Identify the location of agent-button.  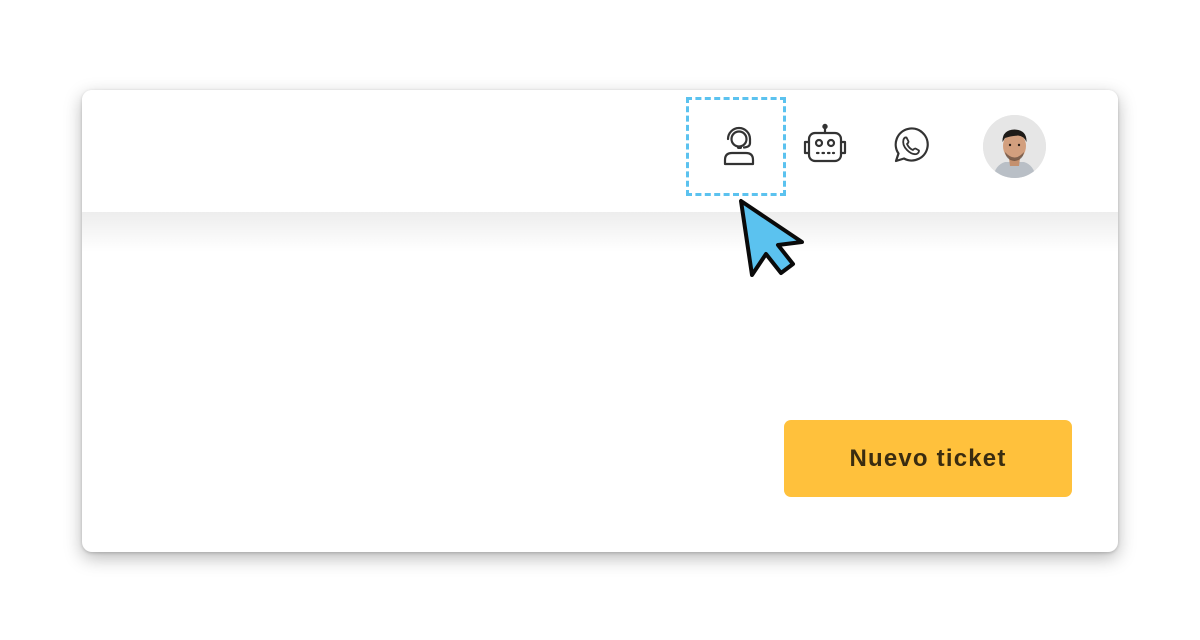
(739, 146).